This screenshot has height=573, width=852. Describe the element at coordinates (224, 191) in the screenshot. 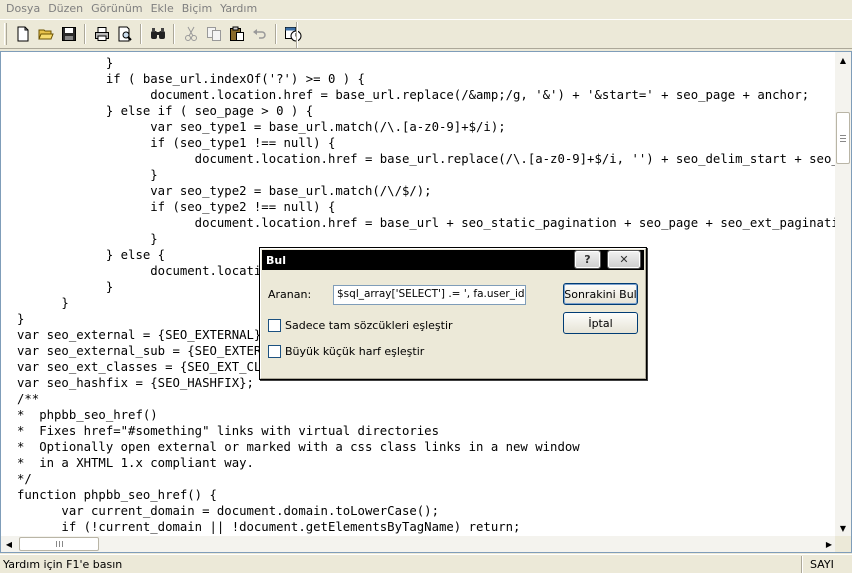

I see `code-line: var seo_type2 = base_url.match(/\/$/);` at that location.